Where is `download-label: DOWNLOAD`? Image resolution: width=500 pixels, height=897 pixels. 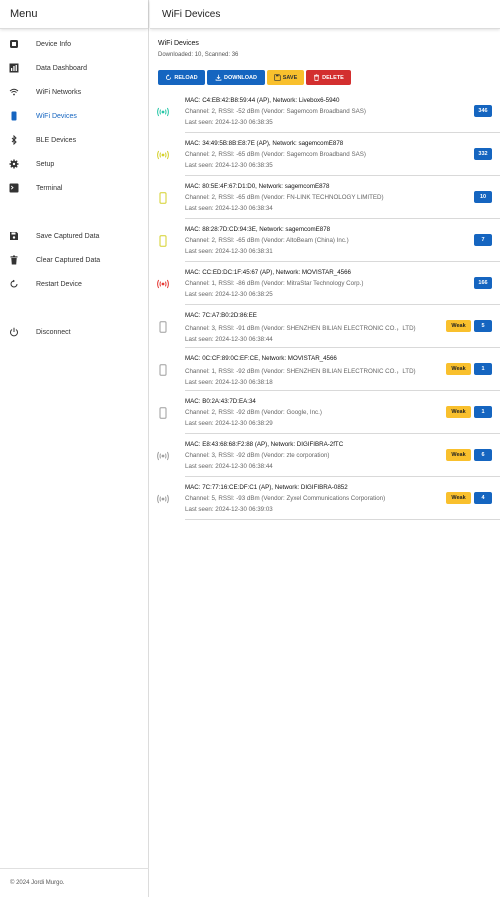 download-label: DOWNLOAD is located at coordinates (240, 77).